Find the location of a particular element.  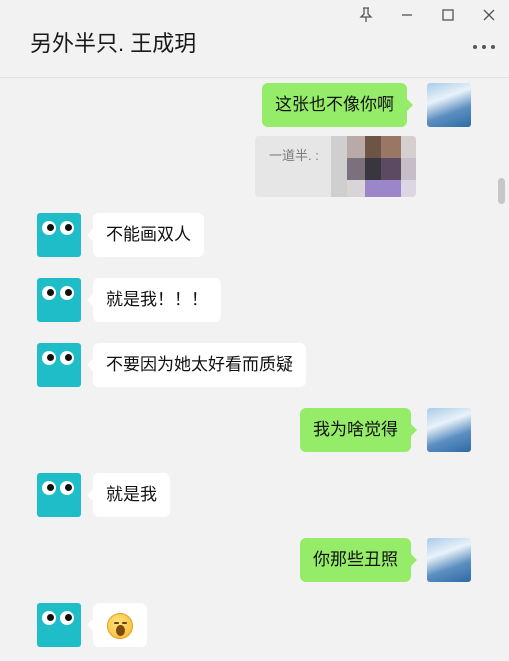

minimize-icon is located at coordinates (407, 15).